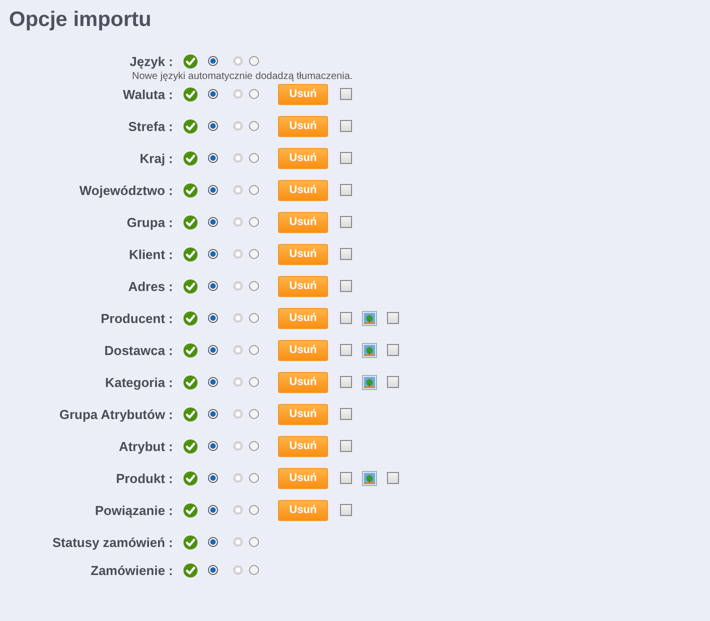  What do you see at coordinates (143, 478) in the screenshot?
I see `option-label: Produkt :` at bounding box center [143, 478].